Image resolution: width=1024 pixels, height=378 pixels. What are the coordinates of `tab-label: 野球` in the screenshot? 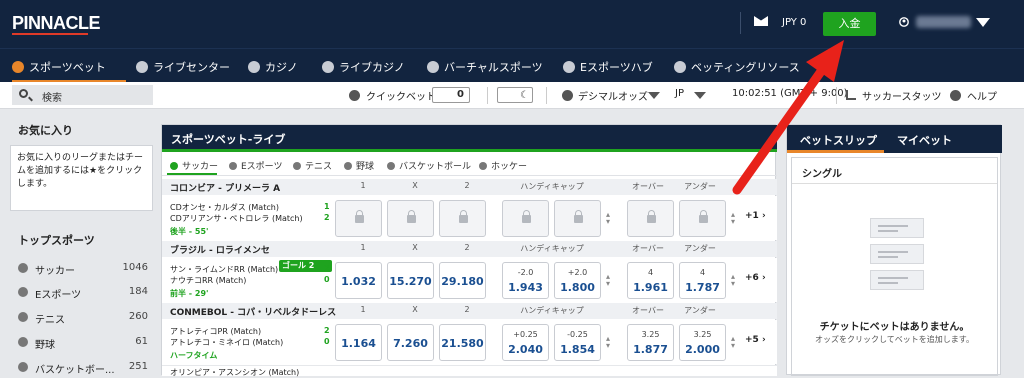 It's located at (365, 167).